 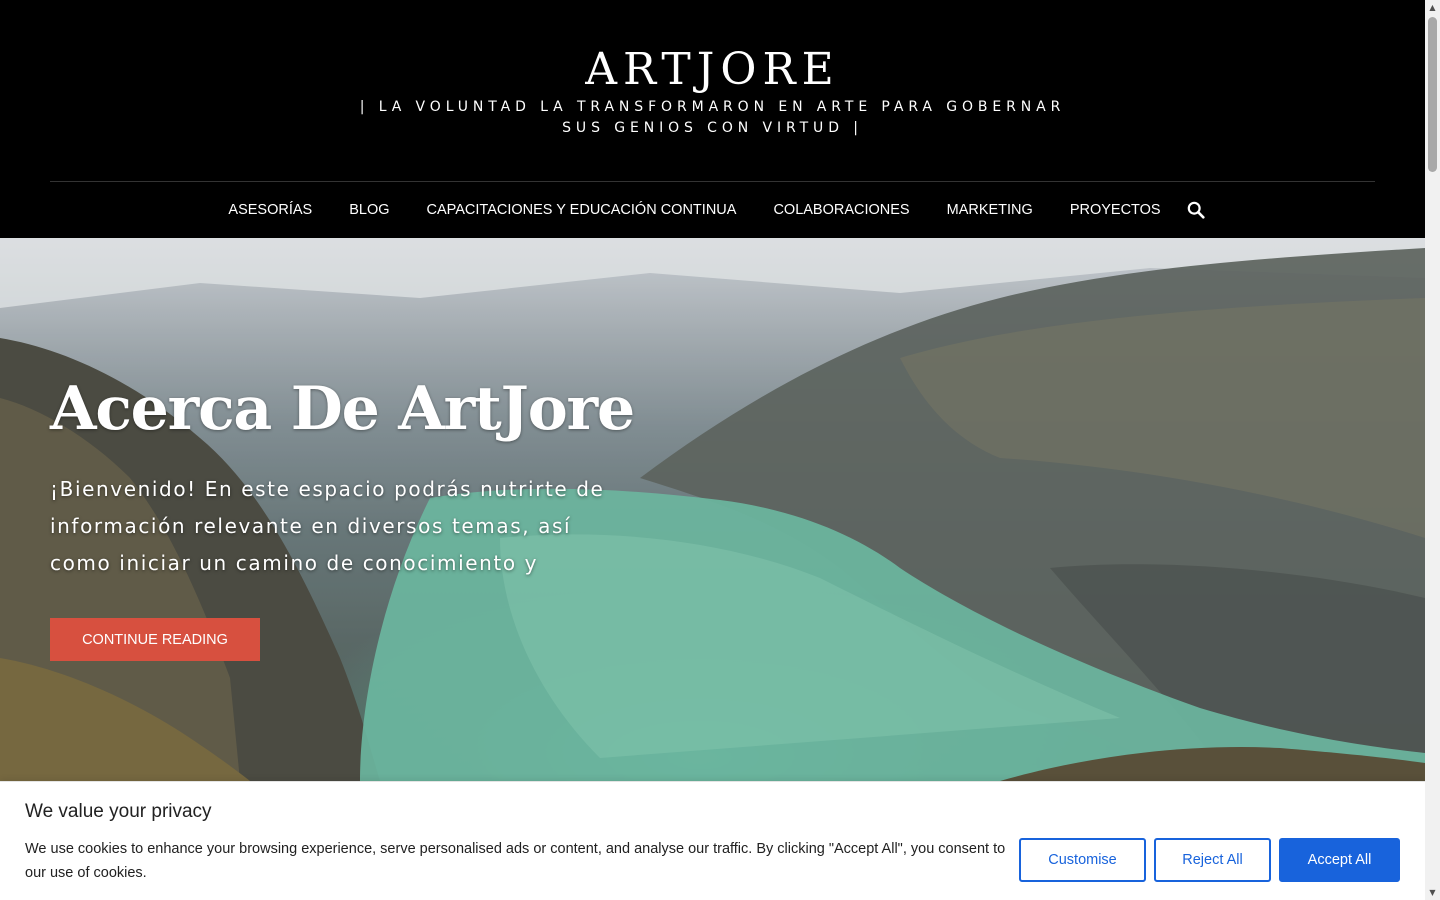 What do you see at coordinates (989, 210) in the screenshot?
I see `nav-item-marketing: MARKETING` at bounding box center [989, 210].